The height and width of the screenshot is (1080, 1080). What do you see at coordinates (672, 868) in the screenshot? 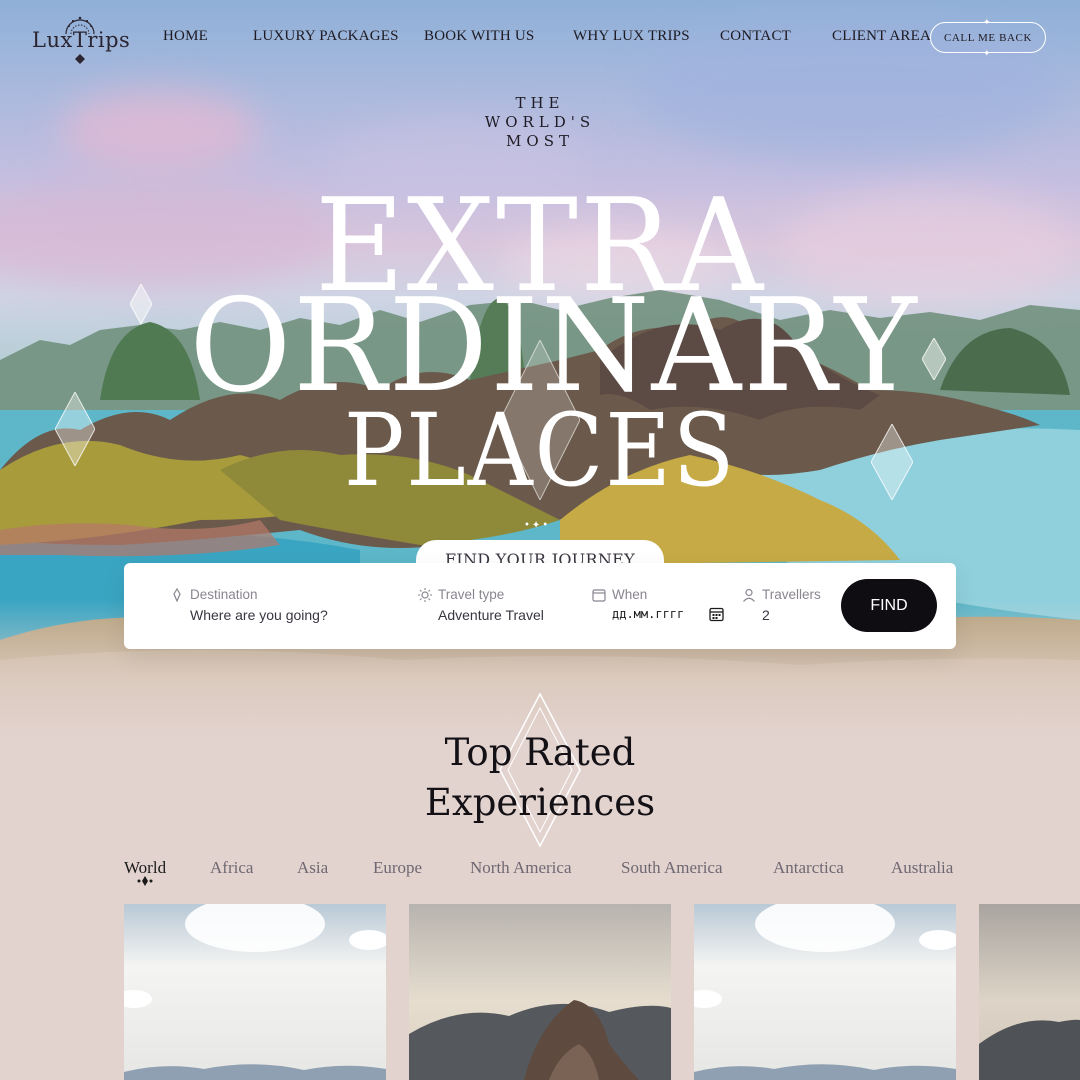
I see `tab-south-america: South America` at bounding box center [672, 868].